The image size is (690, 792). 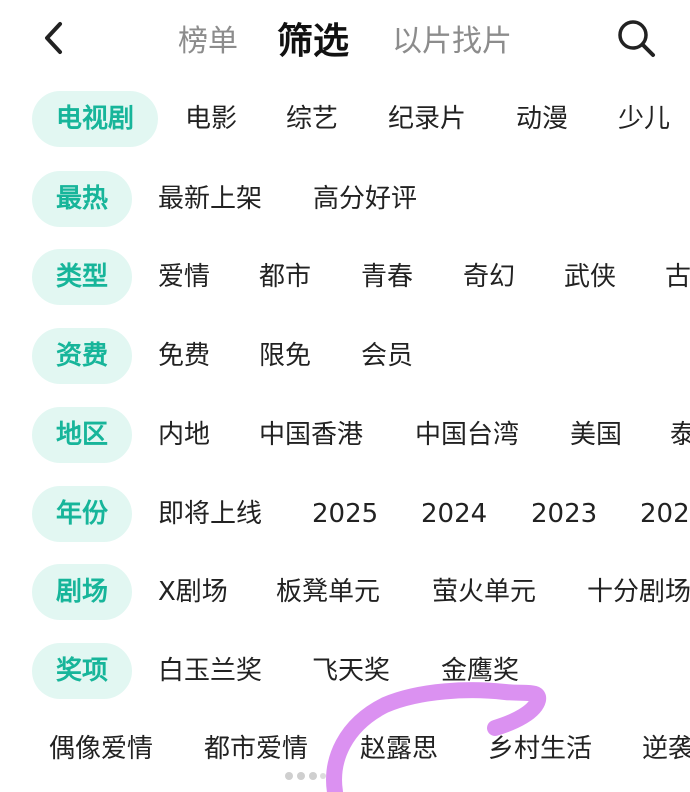 What do you see at coordinates (313, 38) in the screenshot?
I see `tab-filter: 筛选` at bounding box center [313, 38].